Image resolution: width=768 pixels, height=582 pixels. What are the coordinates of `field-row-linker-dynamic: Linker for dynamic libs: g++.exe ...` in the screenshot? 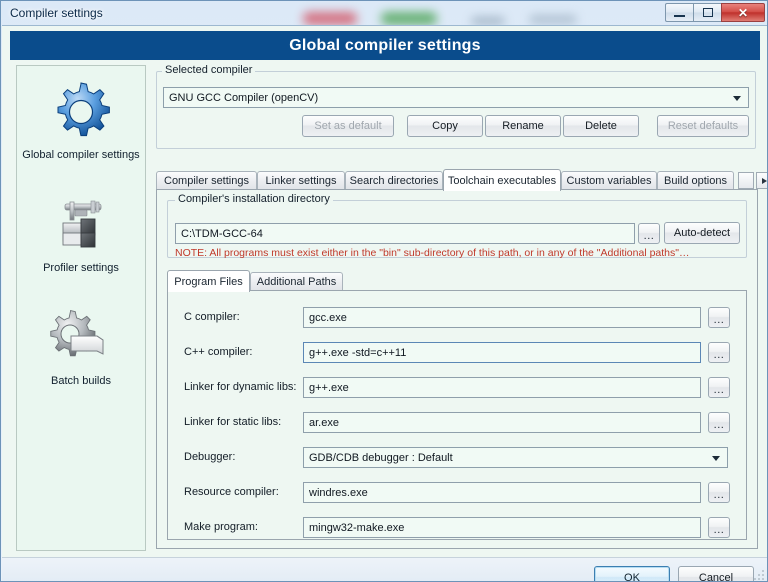 It's located at (458, 389).